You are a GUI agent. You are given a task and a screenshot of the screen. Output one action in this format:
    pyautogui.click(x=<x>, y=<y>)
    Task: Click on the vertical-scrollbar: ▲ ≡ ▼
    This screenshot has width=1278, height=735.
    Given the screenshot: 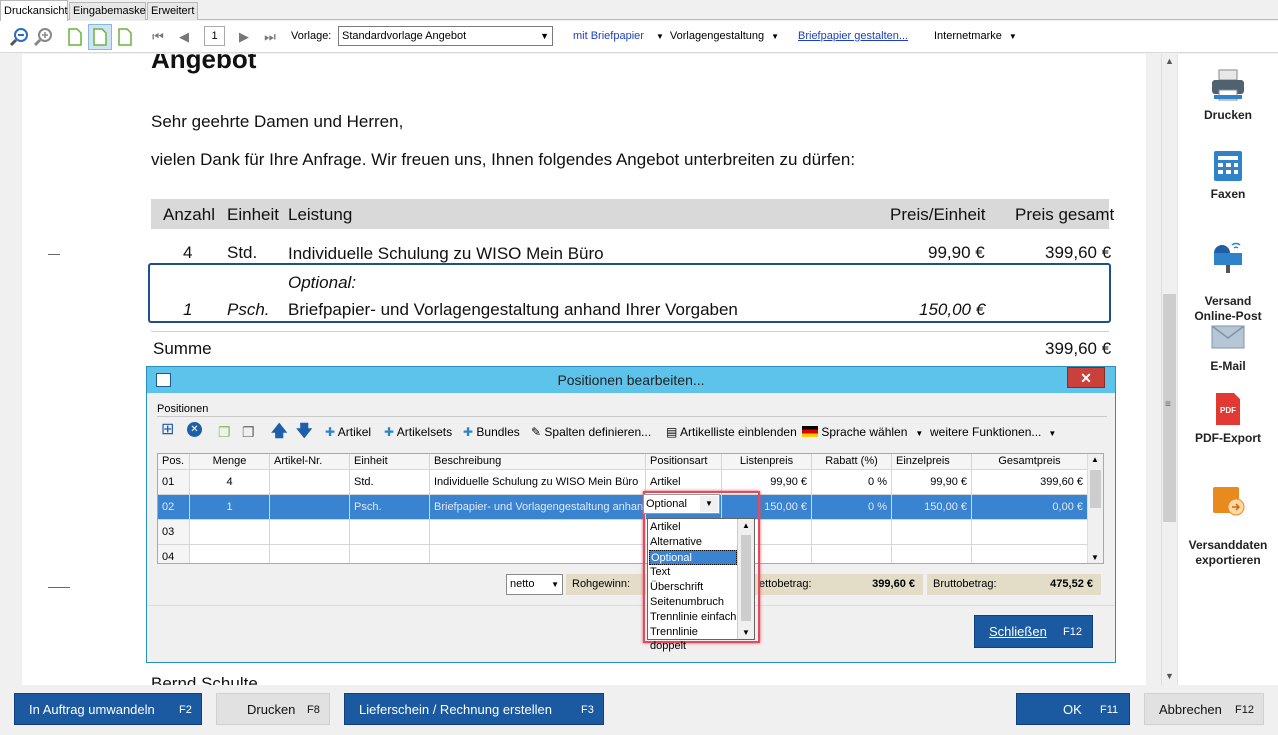 What is the action you would take?
    pyautogui.click(x=1169, y=369)
    